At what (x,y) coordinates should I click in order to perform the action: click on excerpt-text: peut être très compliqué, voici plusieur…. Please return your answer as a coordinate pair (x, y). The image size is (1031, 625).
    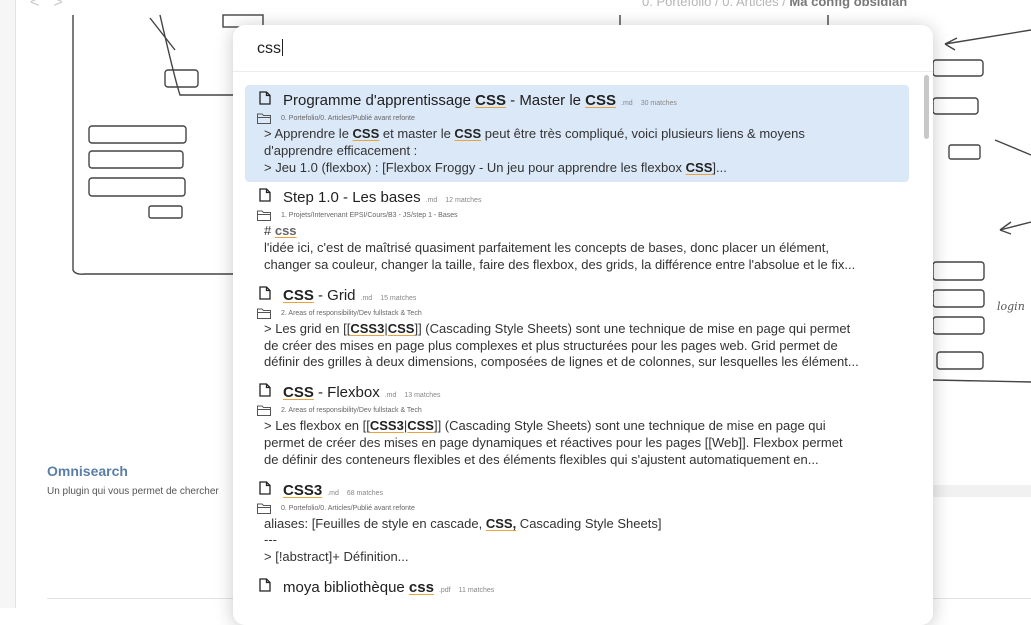
    Looking at the image, I should click on (643, 133).